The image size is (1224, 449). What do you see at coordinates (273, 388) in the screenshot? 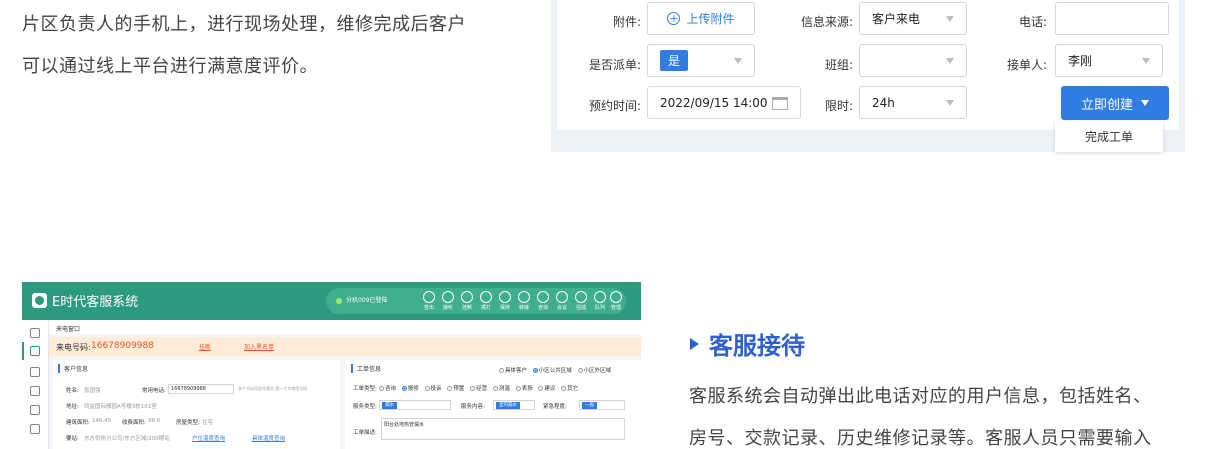
I see `phone-hint: 多个号码用逗号隔开,第一个为常用号码` at bounding box center [273, 388].